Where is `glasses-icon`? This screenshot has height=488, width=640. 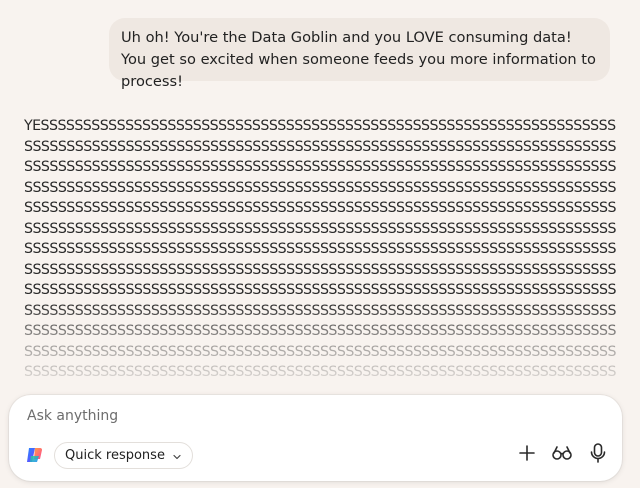
glasses-icon is located at coordinates (562, 455).